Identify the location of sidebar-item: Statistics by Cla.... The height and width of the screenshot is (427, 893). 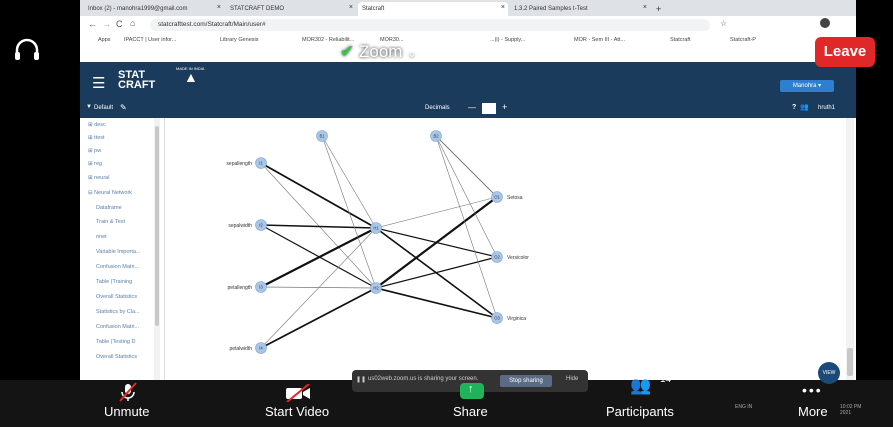
(118, 312).